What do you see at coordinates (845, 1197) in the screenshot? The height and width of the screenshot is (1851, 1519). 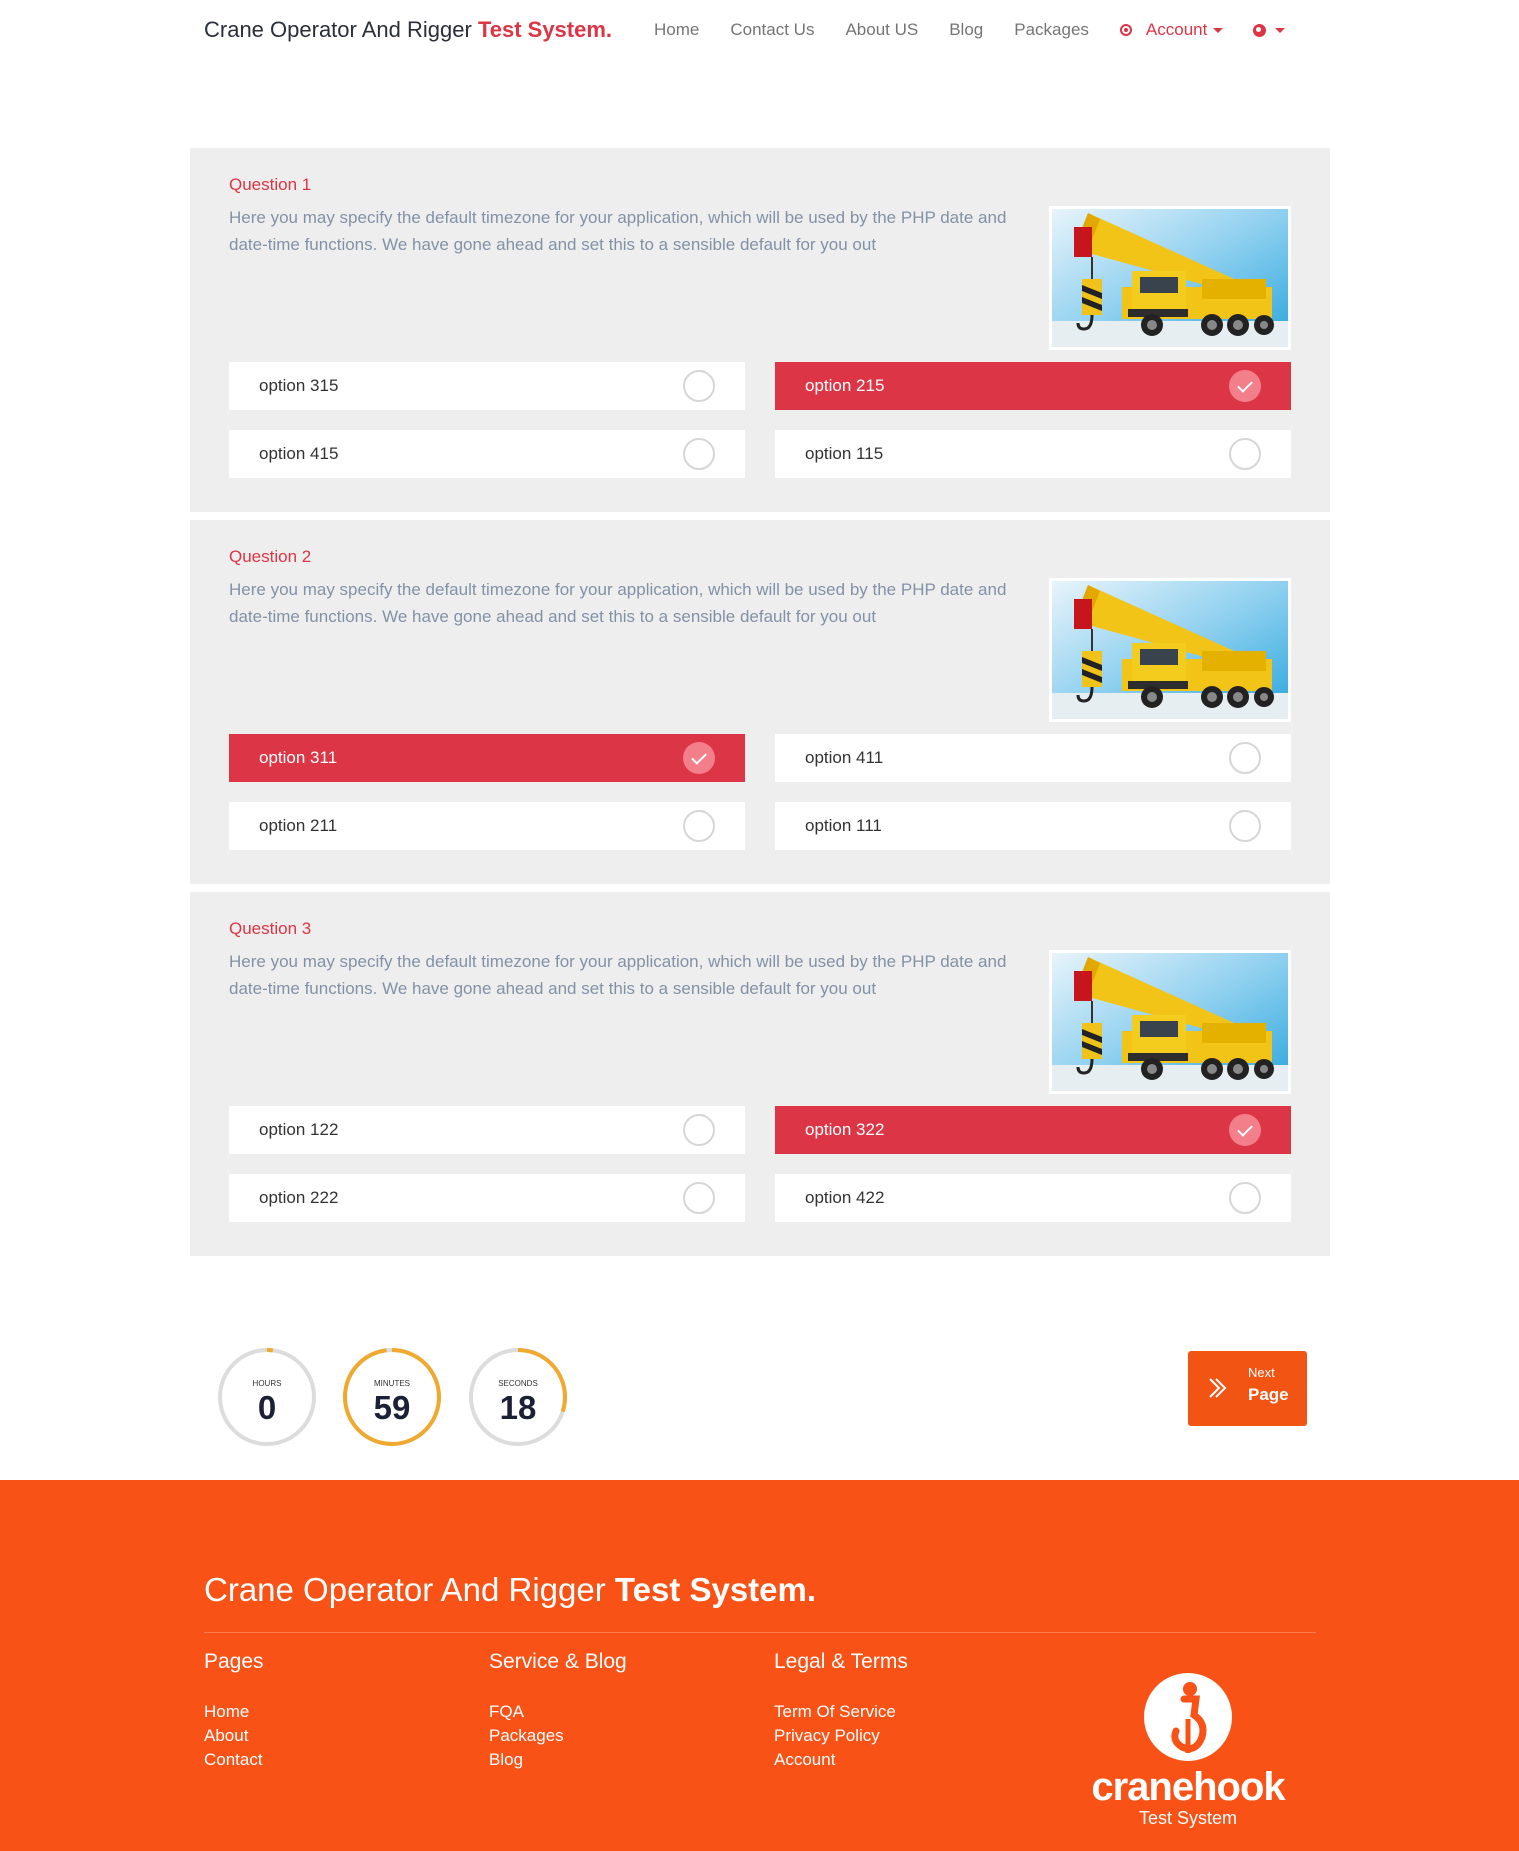 I see `option-label: option 422` at bounding box center [845, 1197].